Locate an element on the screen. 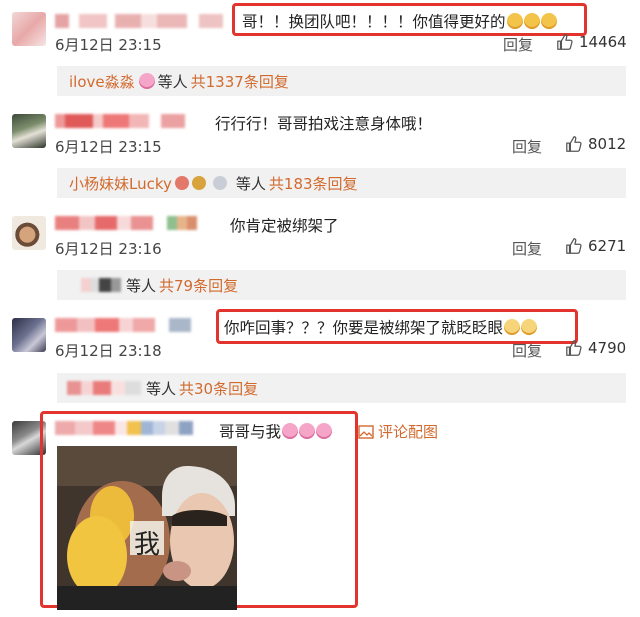  like-count: 8012 is located at coordinates (607, 144).